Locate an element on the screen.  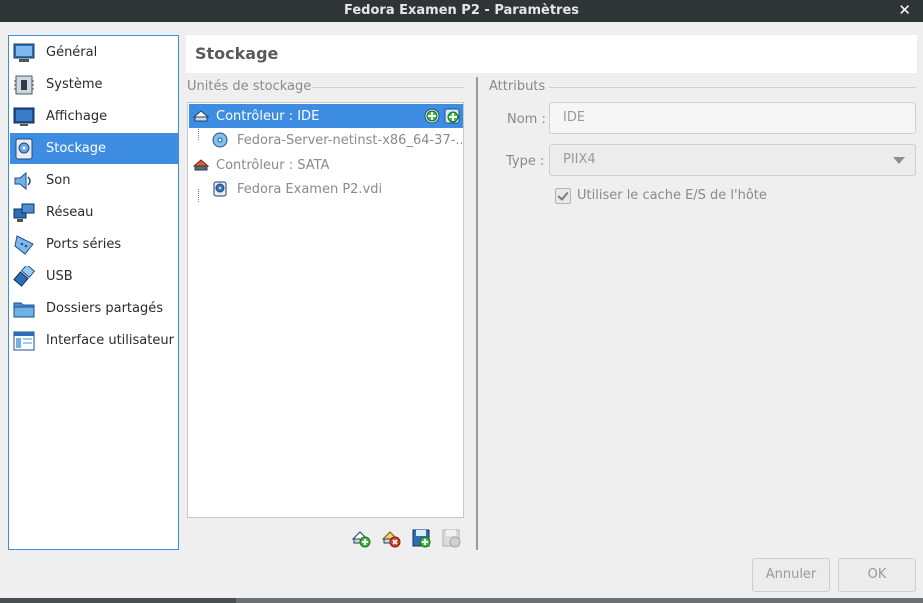
add-attachment-icon is located at coordinates (421, 538).